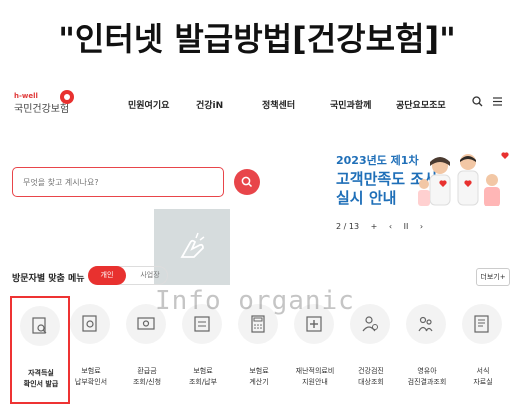 The height and width of the screenshot is (419, 514). What do you see at coordinates (371, 371) in the screenshot?
I see `tile-label: 건강검진` at bounding box center [371, 371].